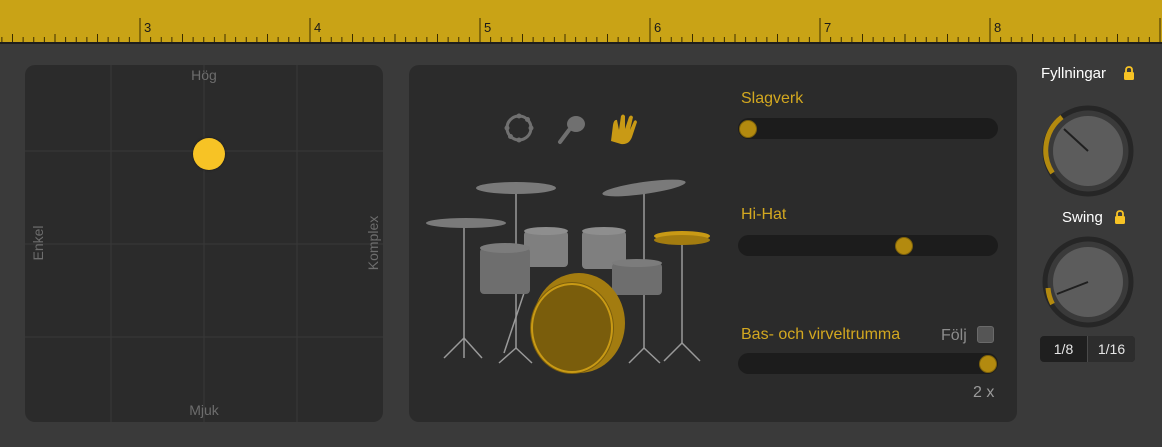  Describe the element at coordinates (1120, 217) in the screenshot. I see `swing-lock-icon` at that location.